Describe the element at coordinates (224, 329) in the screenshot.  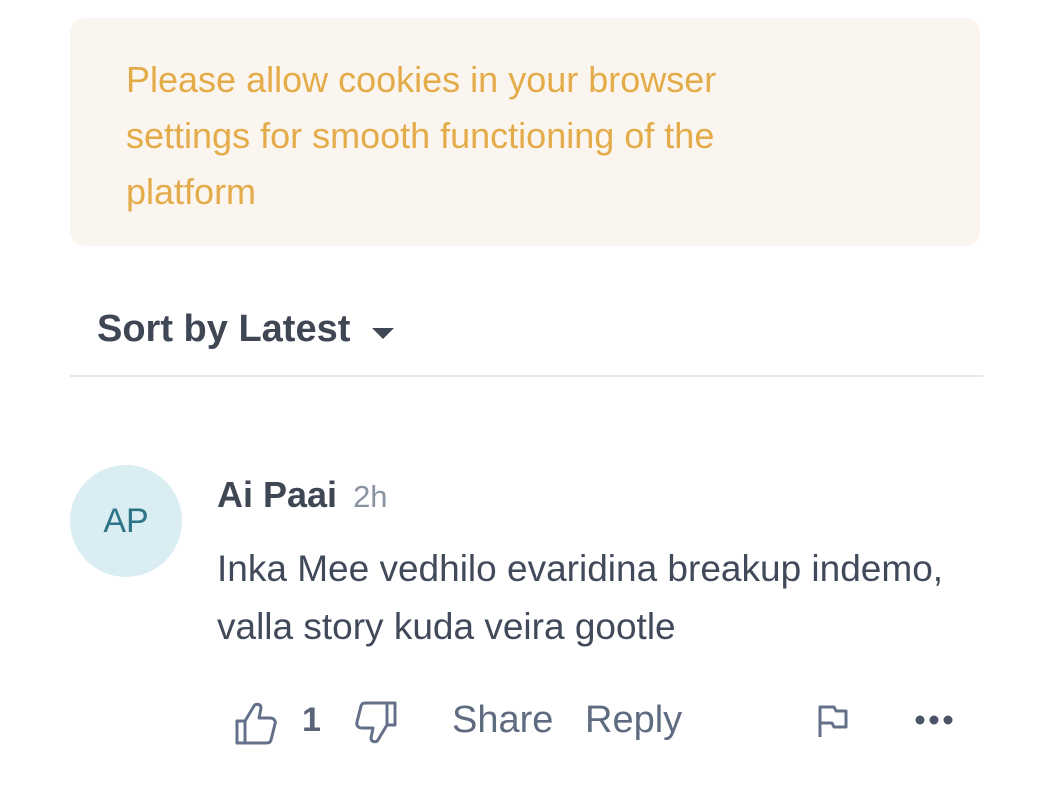
I see `sort-label: Sort by Latest` at that location.